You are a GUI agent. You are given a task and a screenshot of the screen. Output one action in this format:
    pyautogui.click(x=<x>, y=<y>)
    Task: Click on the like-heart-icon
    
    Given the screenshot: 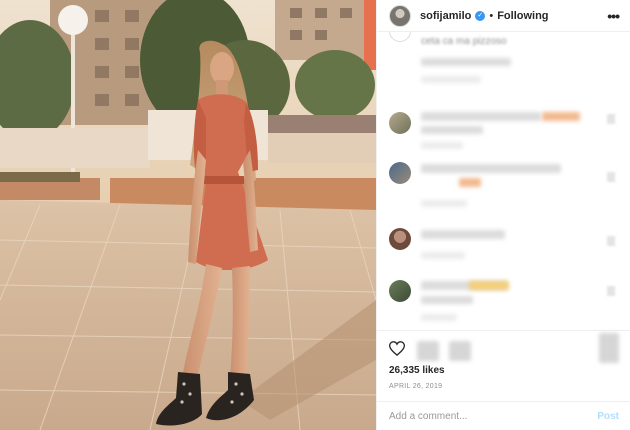 What is the action you would take?
    pyautogui.click(x=397, y=348)
    